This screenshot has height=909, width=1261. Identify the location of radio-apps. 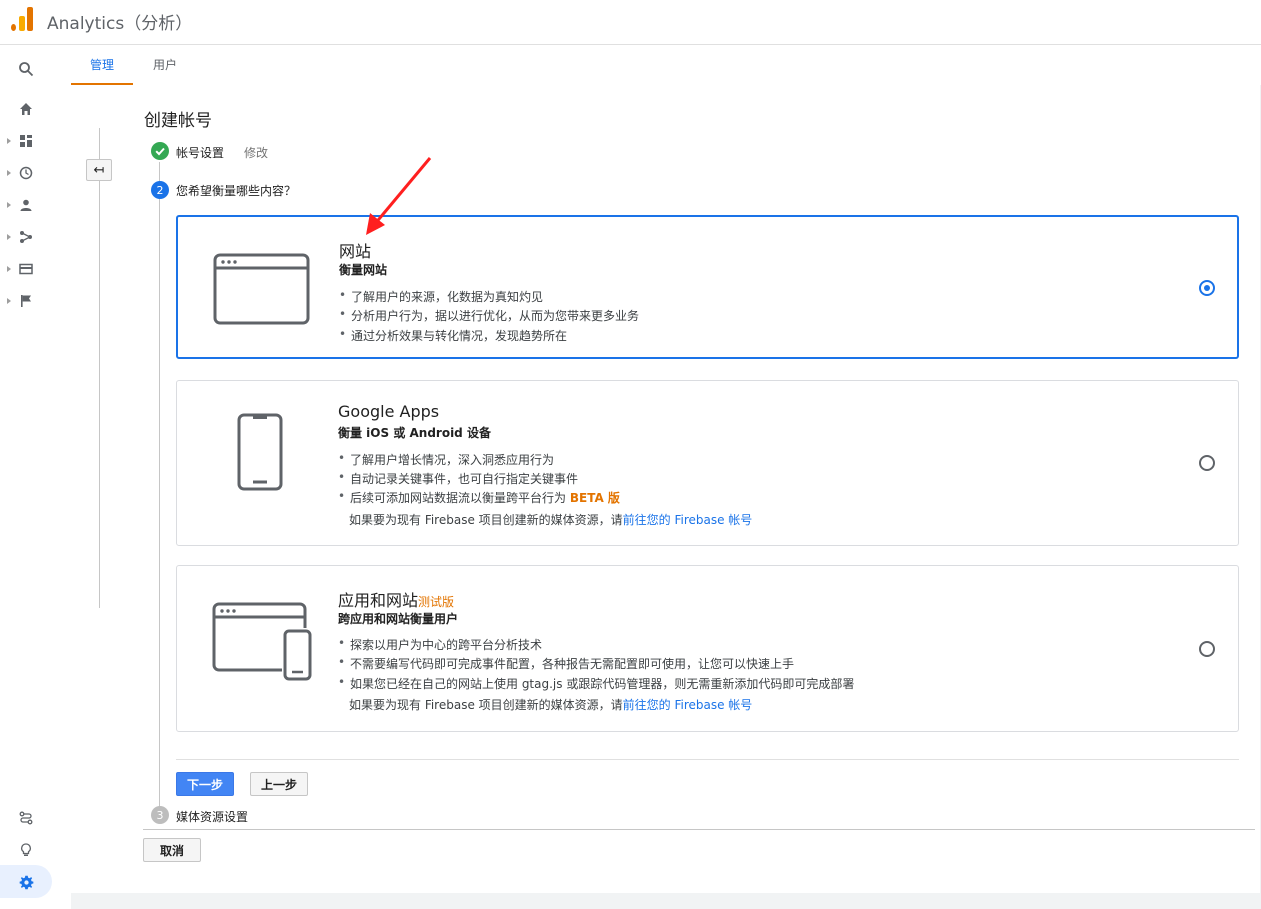
(1207, 463).